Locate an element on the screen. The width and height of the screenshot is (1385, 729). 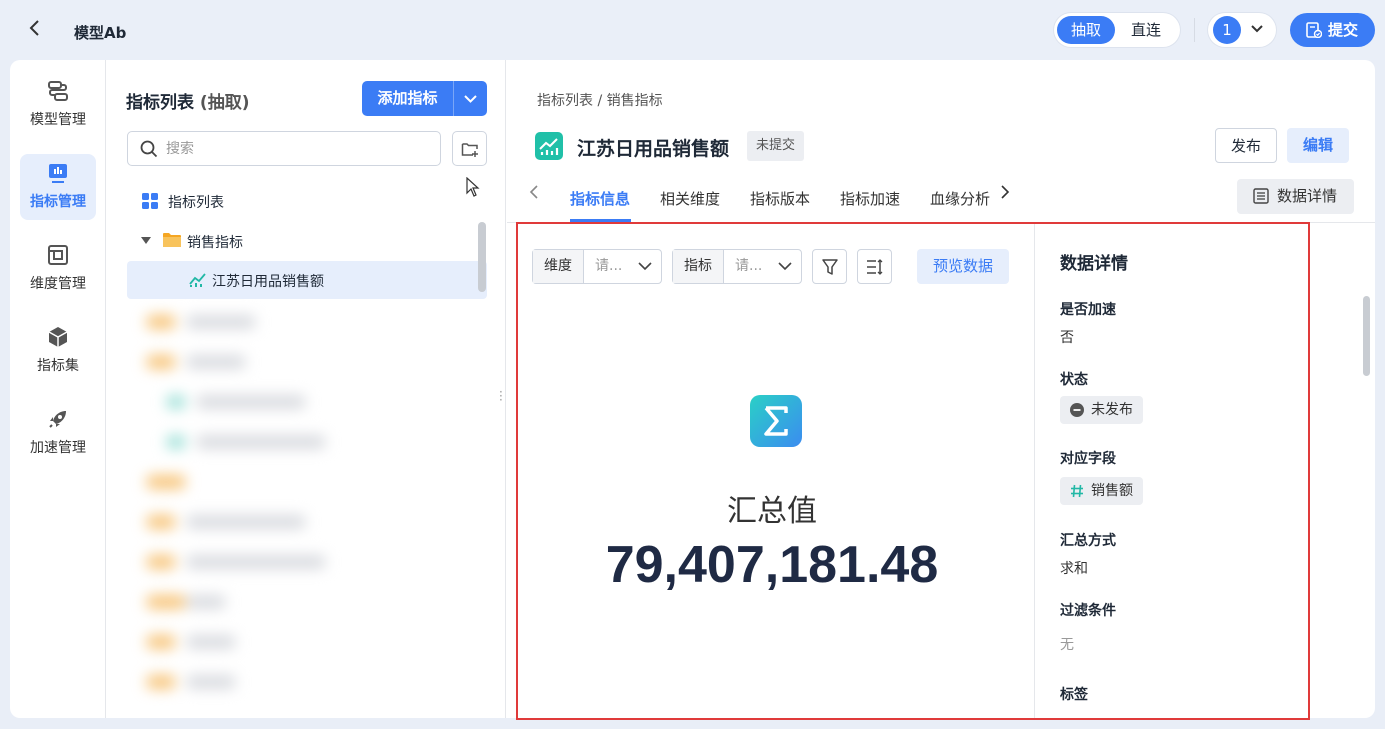
search-input is located at coordinates (296, 149).